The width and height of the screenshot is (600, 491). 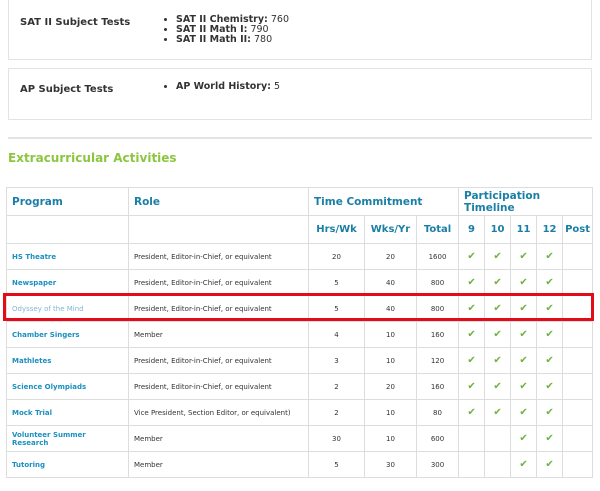 I want to click on header-hrs-wk: Hrs/Wk, so click(x=336, y=229).